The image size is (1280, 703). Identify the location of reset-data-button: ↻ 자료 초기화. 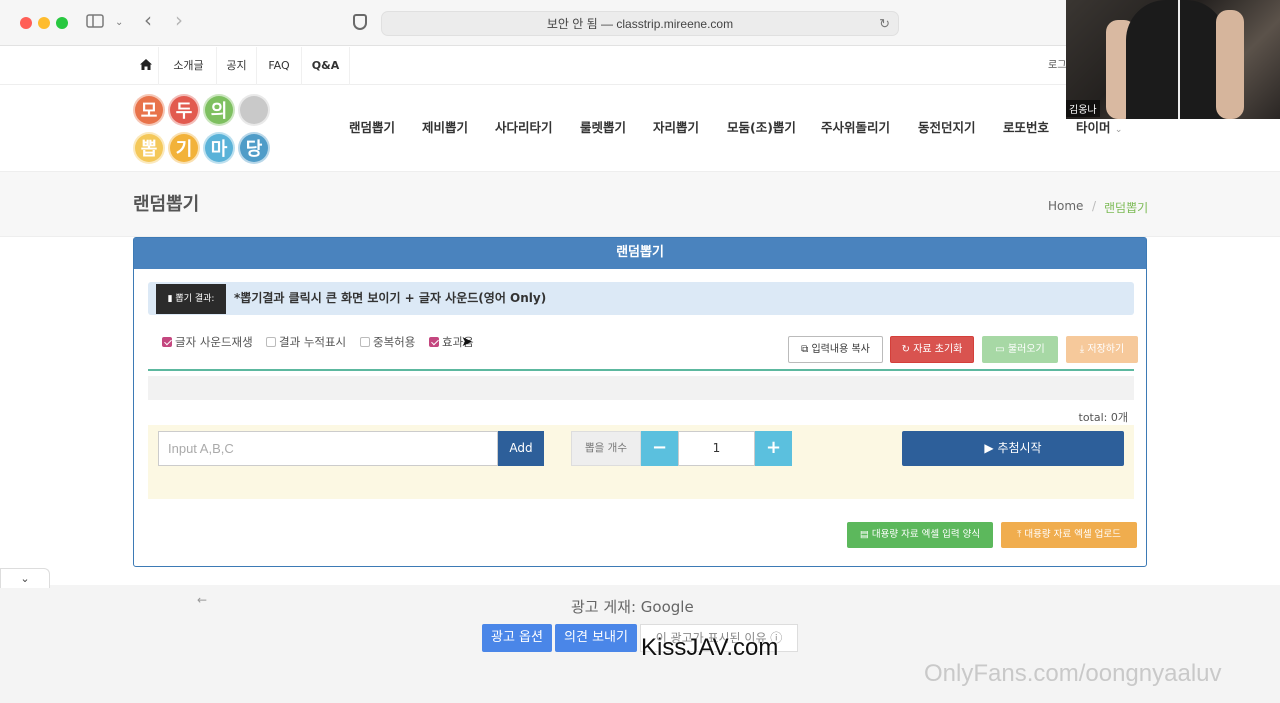
(932, 349).